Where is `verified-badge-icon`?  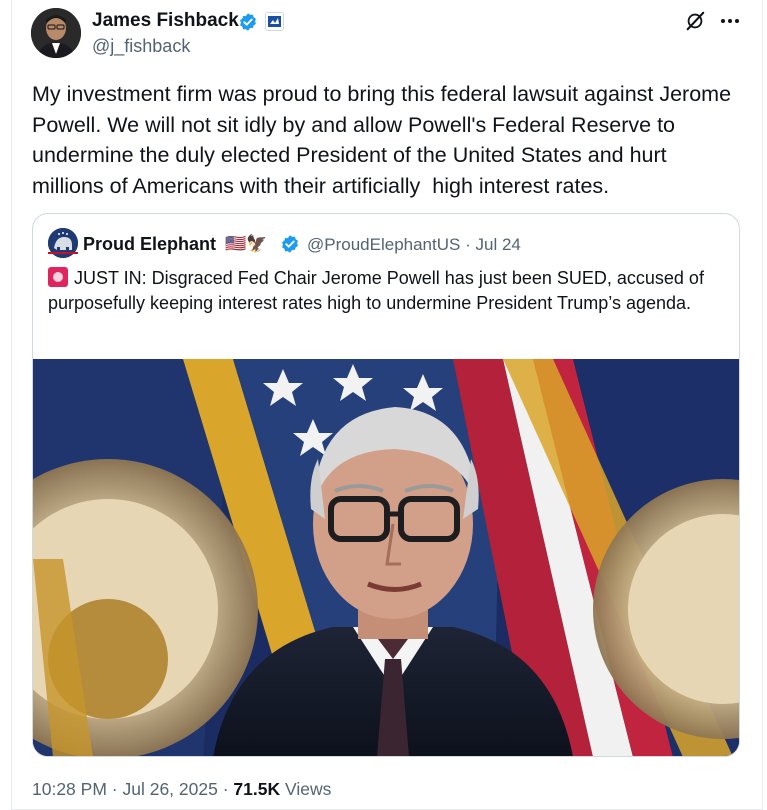 verified-badge-icon is located at coordinates (248, 22).